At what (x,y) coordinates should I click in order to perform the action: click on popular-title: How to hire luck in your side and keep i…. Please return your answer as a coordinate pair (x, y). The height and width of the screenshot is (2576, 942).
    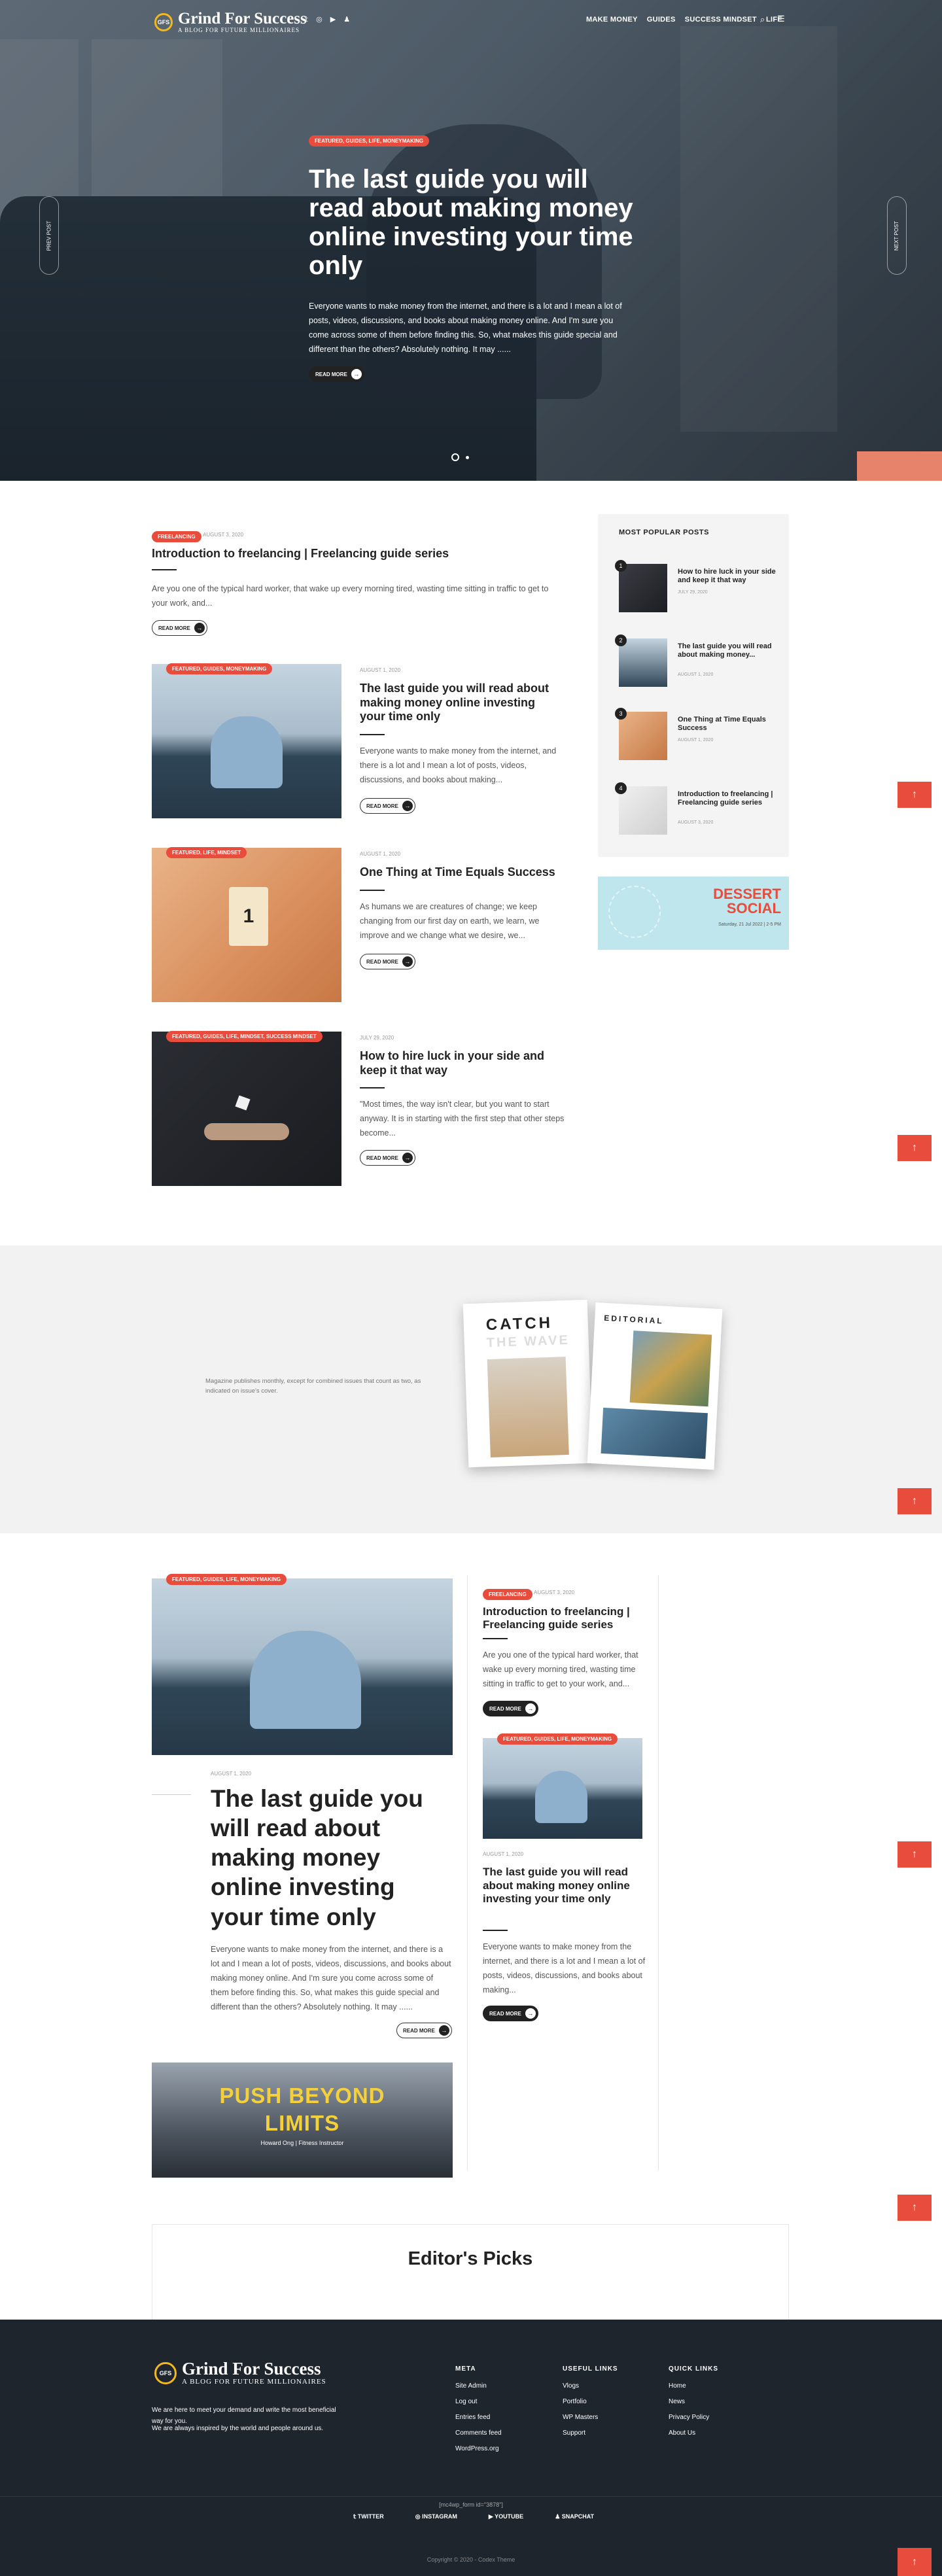
    Looking at the image, I should click on (727, 576).